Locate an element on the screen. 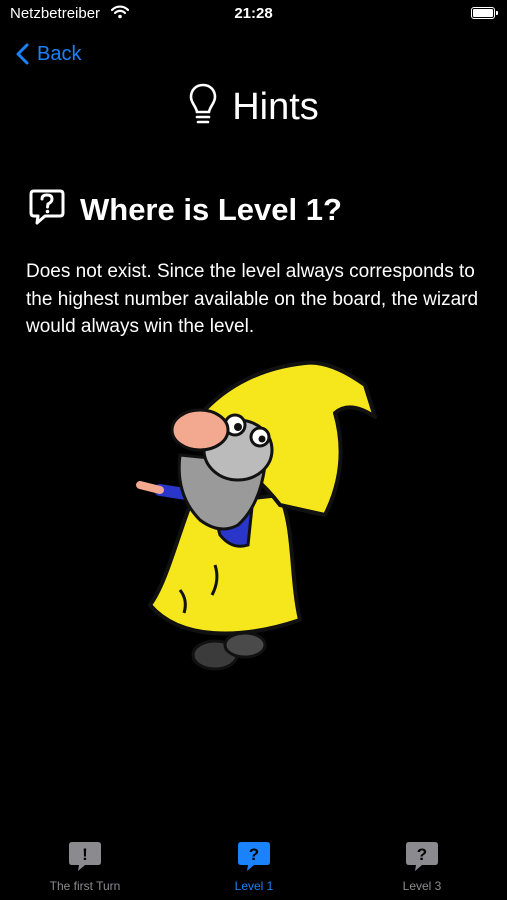 The height and width of the screenshot is (900, 507). status-bar: Netzbetreiber 21:28 is located at coordinates (253, 14).